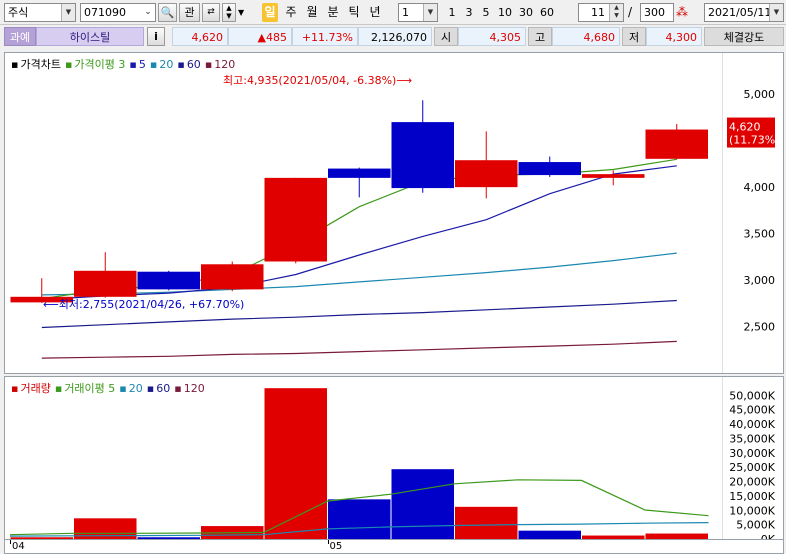 This screenshot has height=554, width=786. Describe the element at coordinates (18, 546) in the screenshot. I see `x-tick-label: 04` at that location.